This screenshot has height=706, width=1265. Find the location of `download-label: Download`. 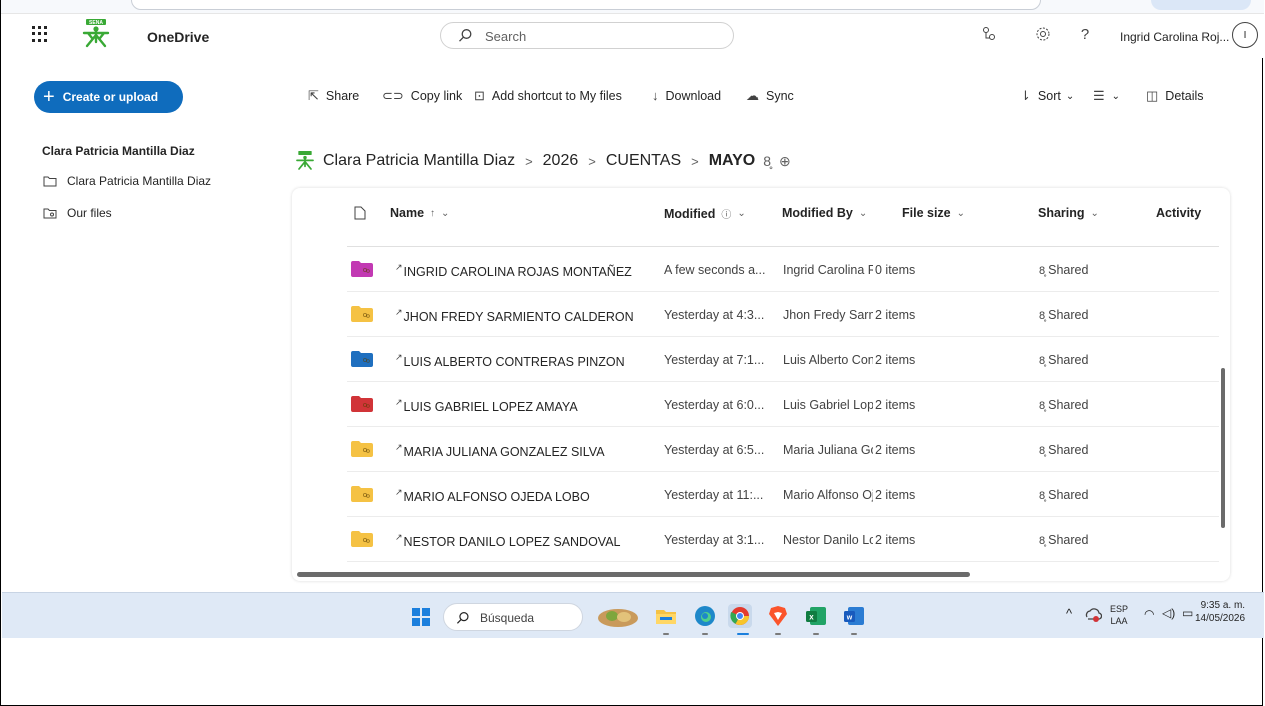

download-label: Download is located at coordinates (693, 95).